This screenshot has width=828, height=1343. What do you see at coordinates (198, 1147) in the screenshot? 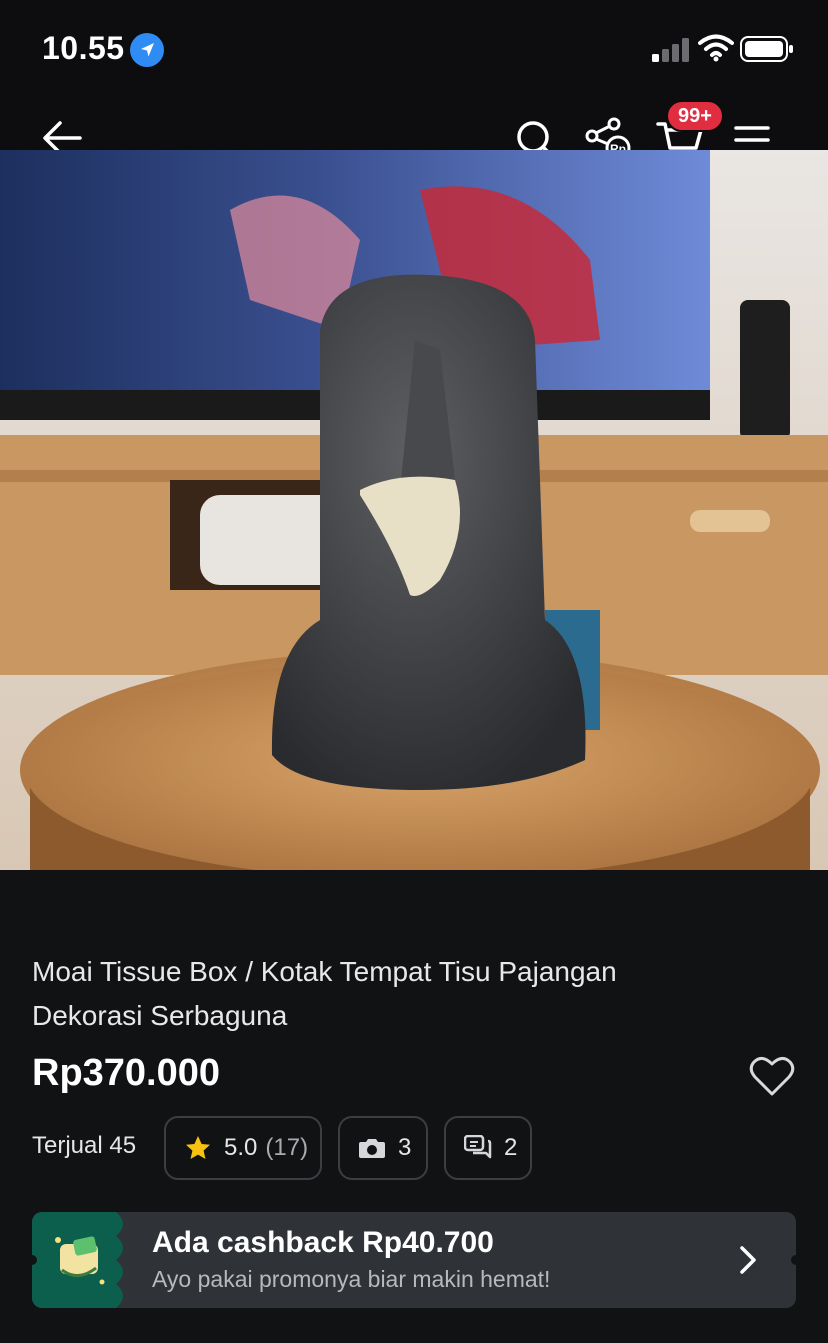
I see `star-icon` at bounding box center [198, 1147].